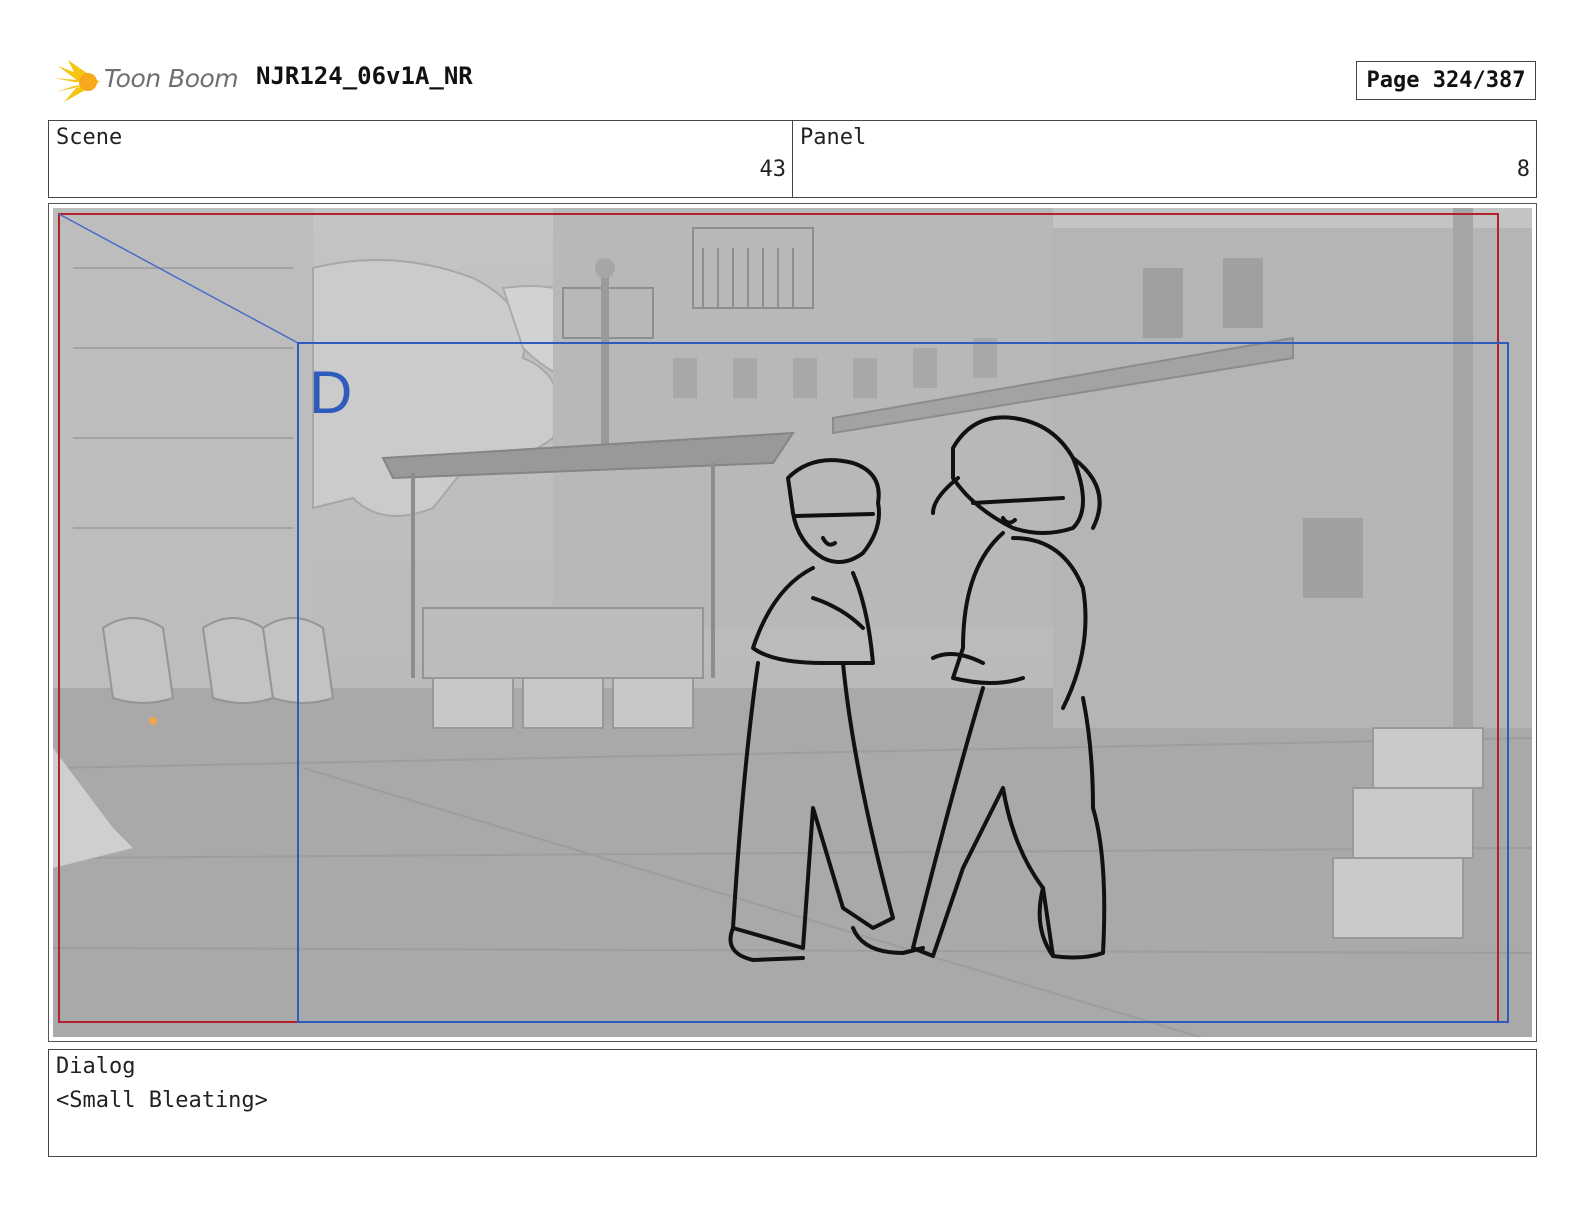  What do you see at coordinates (153, 721) in the screenshot?
I see `orange-marker` at bounding box center [153, 721].